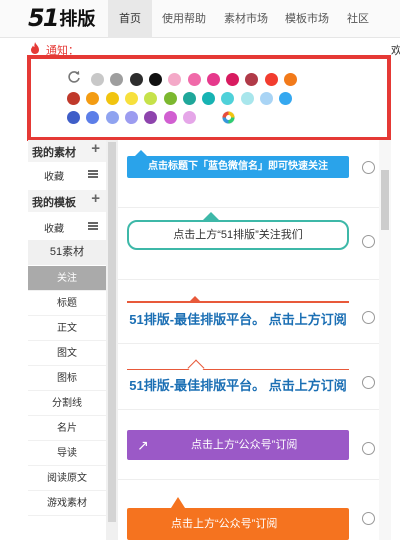 The image size is (400, 540). I want to click on my-materials-header: 我的素材 +, so click(67, 151).